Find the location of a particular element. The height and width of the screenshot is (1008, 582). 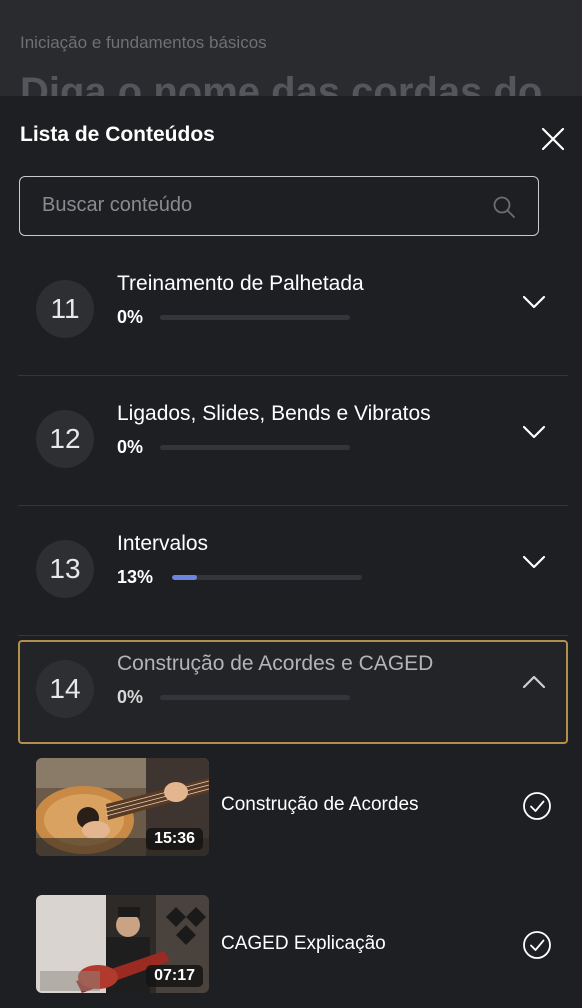

lesson-duration: 15:36 is located at coordinates (174, 839).